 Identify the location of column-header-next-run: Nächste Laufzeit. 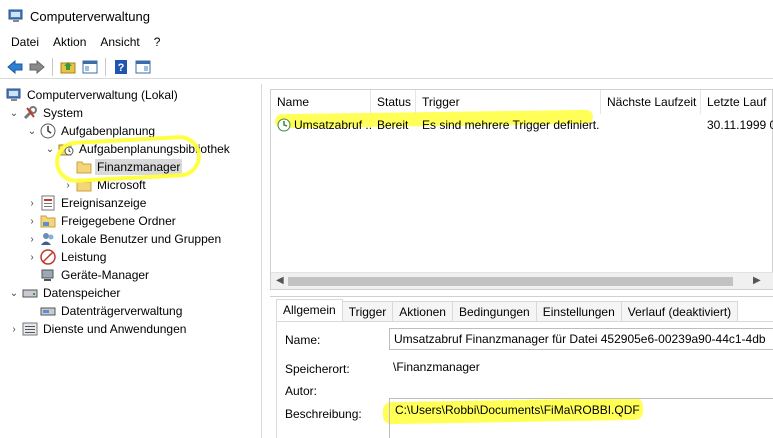
(651, 102).